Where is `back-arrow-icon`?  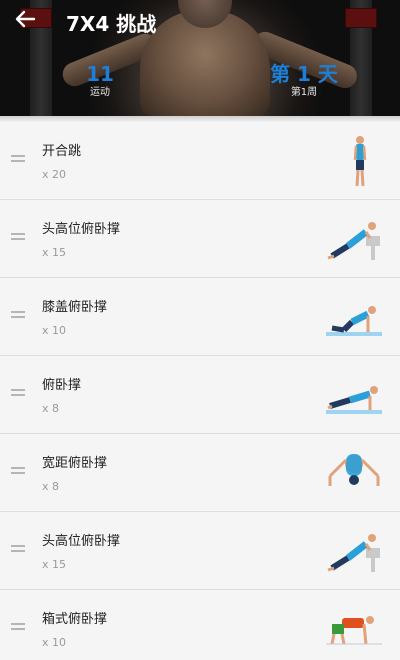
back-arrow-icon is located at coordinates (26, 20).